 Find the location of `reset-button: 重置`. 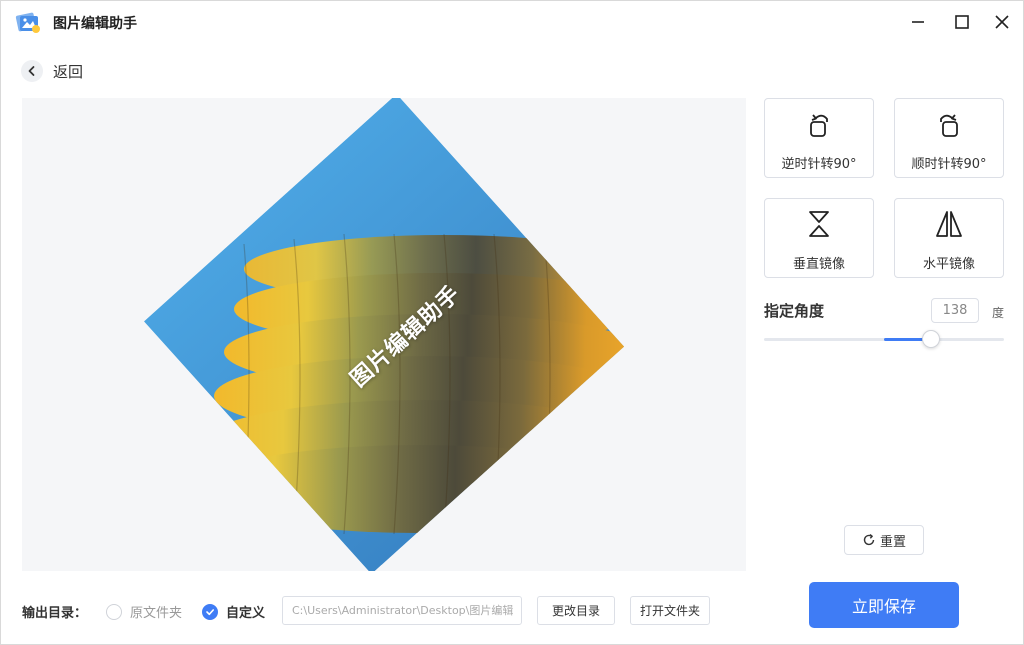

reset-button: 重置 is located at coordinates (884, 540).